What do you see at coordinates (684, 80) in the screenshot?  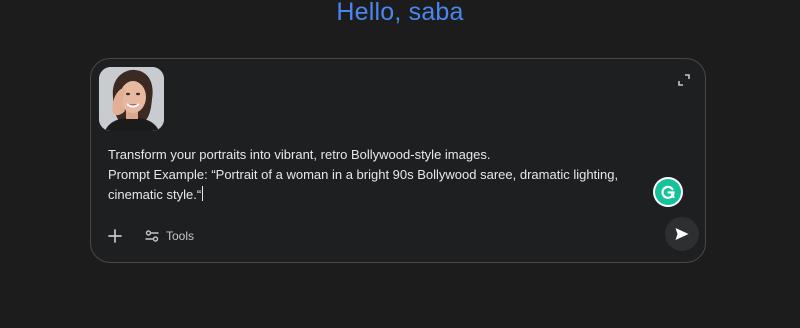 I see `expand-icon` at bounding box center [684, 80].